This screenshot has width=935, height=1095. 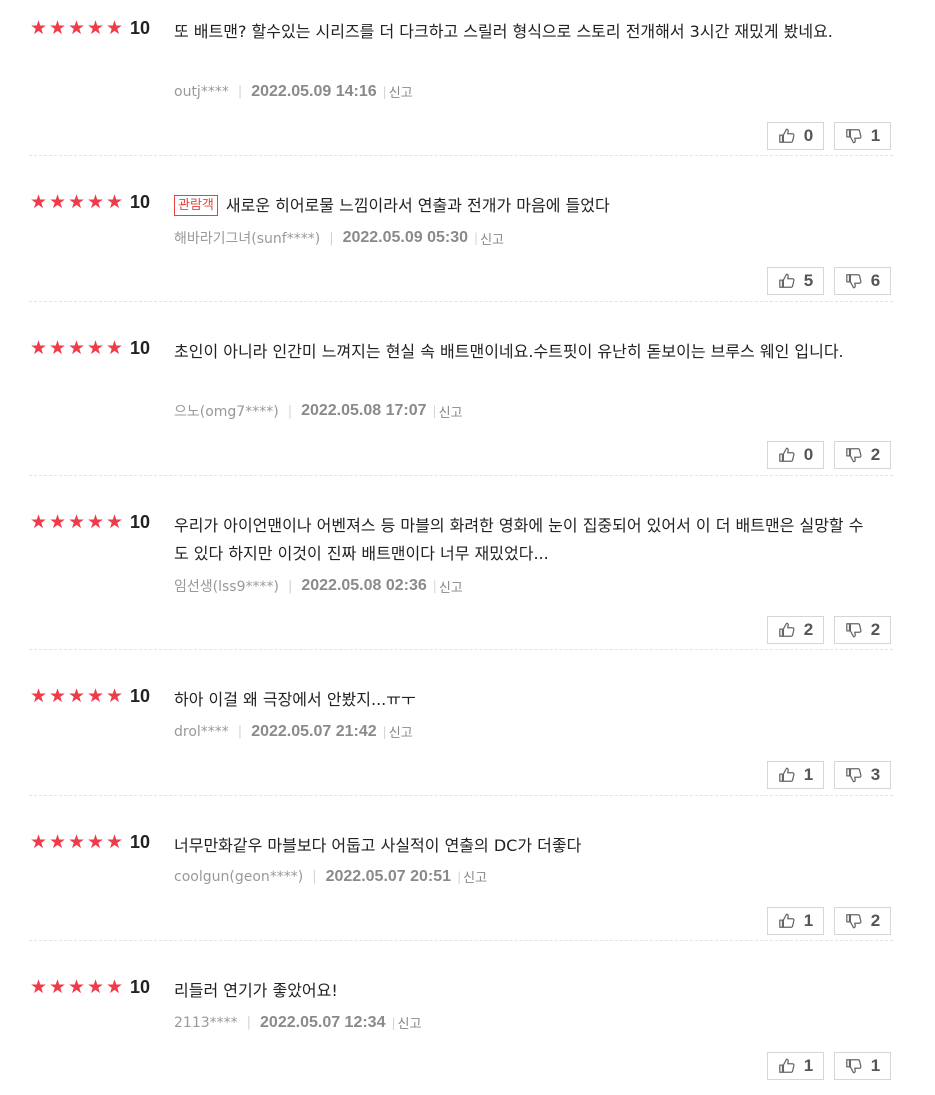 I want to click on dislike-count: 1, so click(x=875, y=1065).